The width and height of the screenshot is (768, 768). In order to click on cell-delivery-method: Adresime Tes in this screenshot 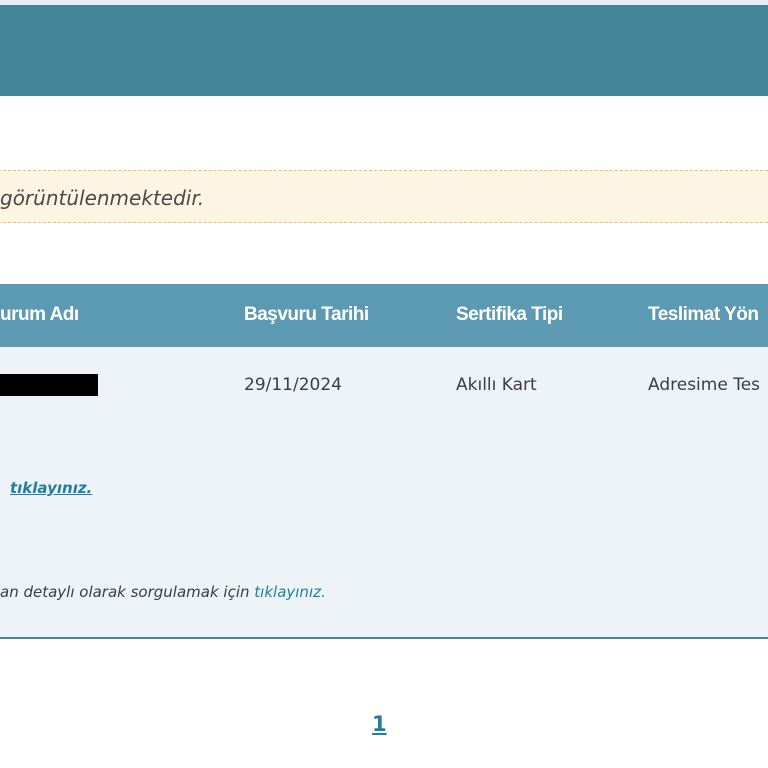, I will do `click(704, 385)`.